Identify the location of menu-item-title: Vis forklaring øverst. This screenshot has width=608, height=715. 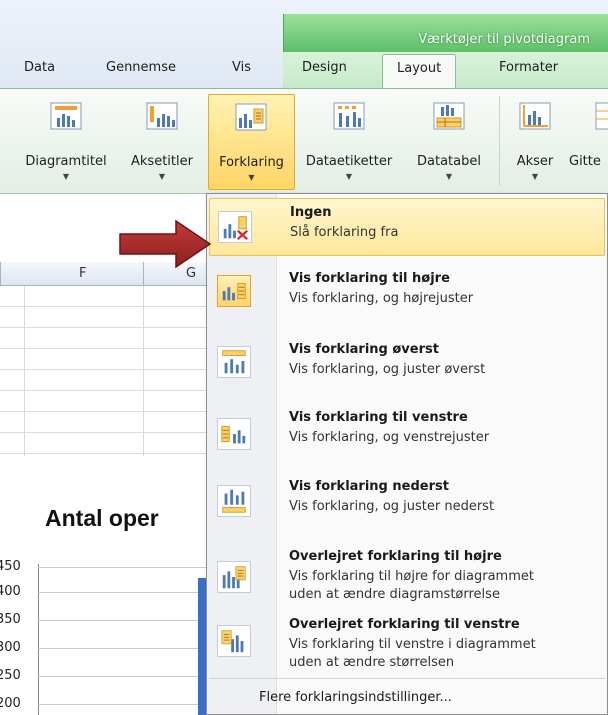
(364, 349).